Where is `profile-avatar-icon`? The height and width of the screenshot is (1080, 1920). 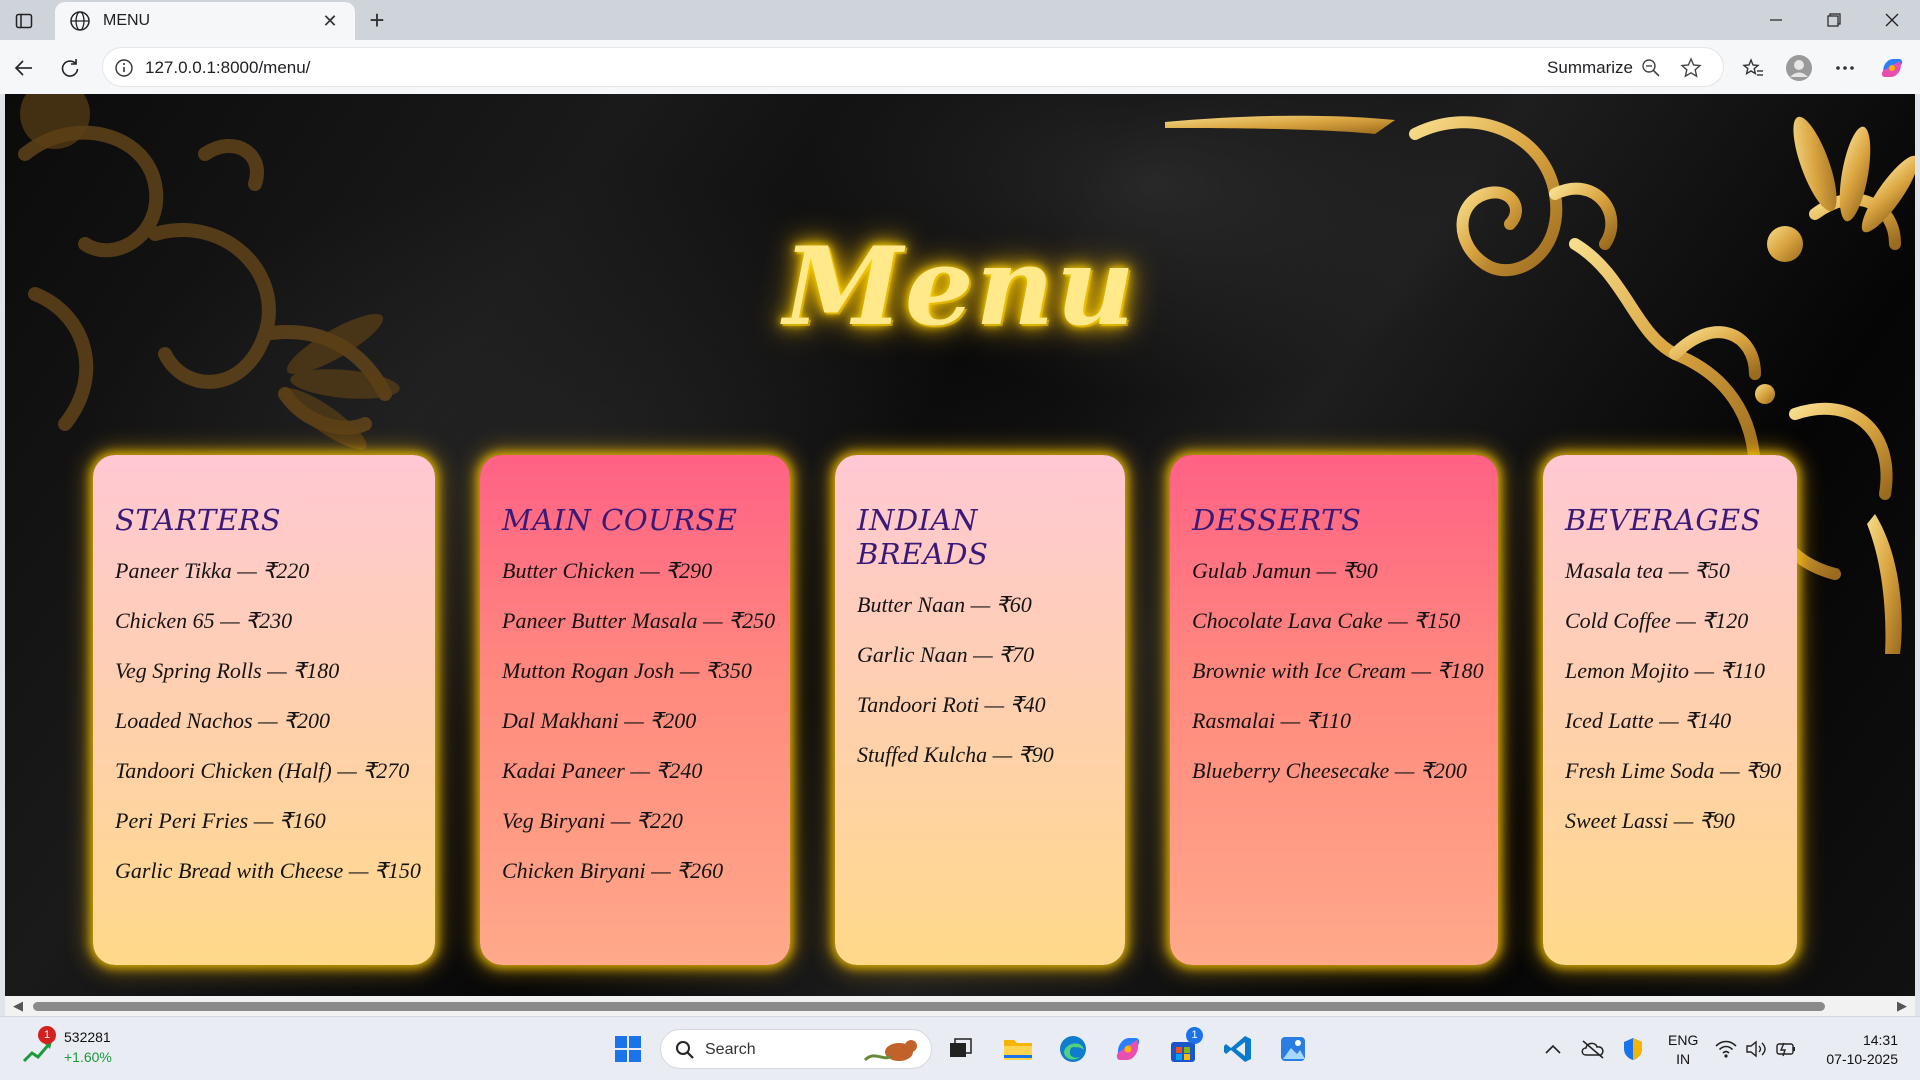 profile-avatar-icon is located at coordinates (1799, 68).